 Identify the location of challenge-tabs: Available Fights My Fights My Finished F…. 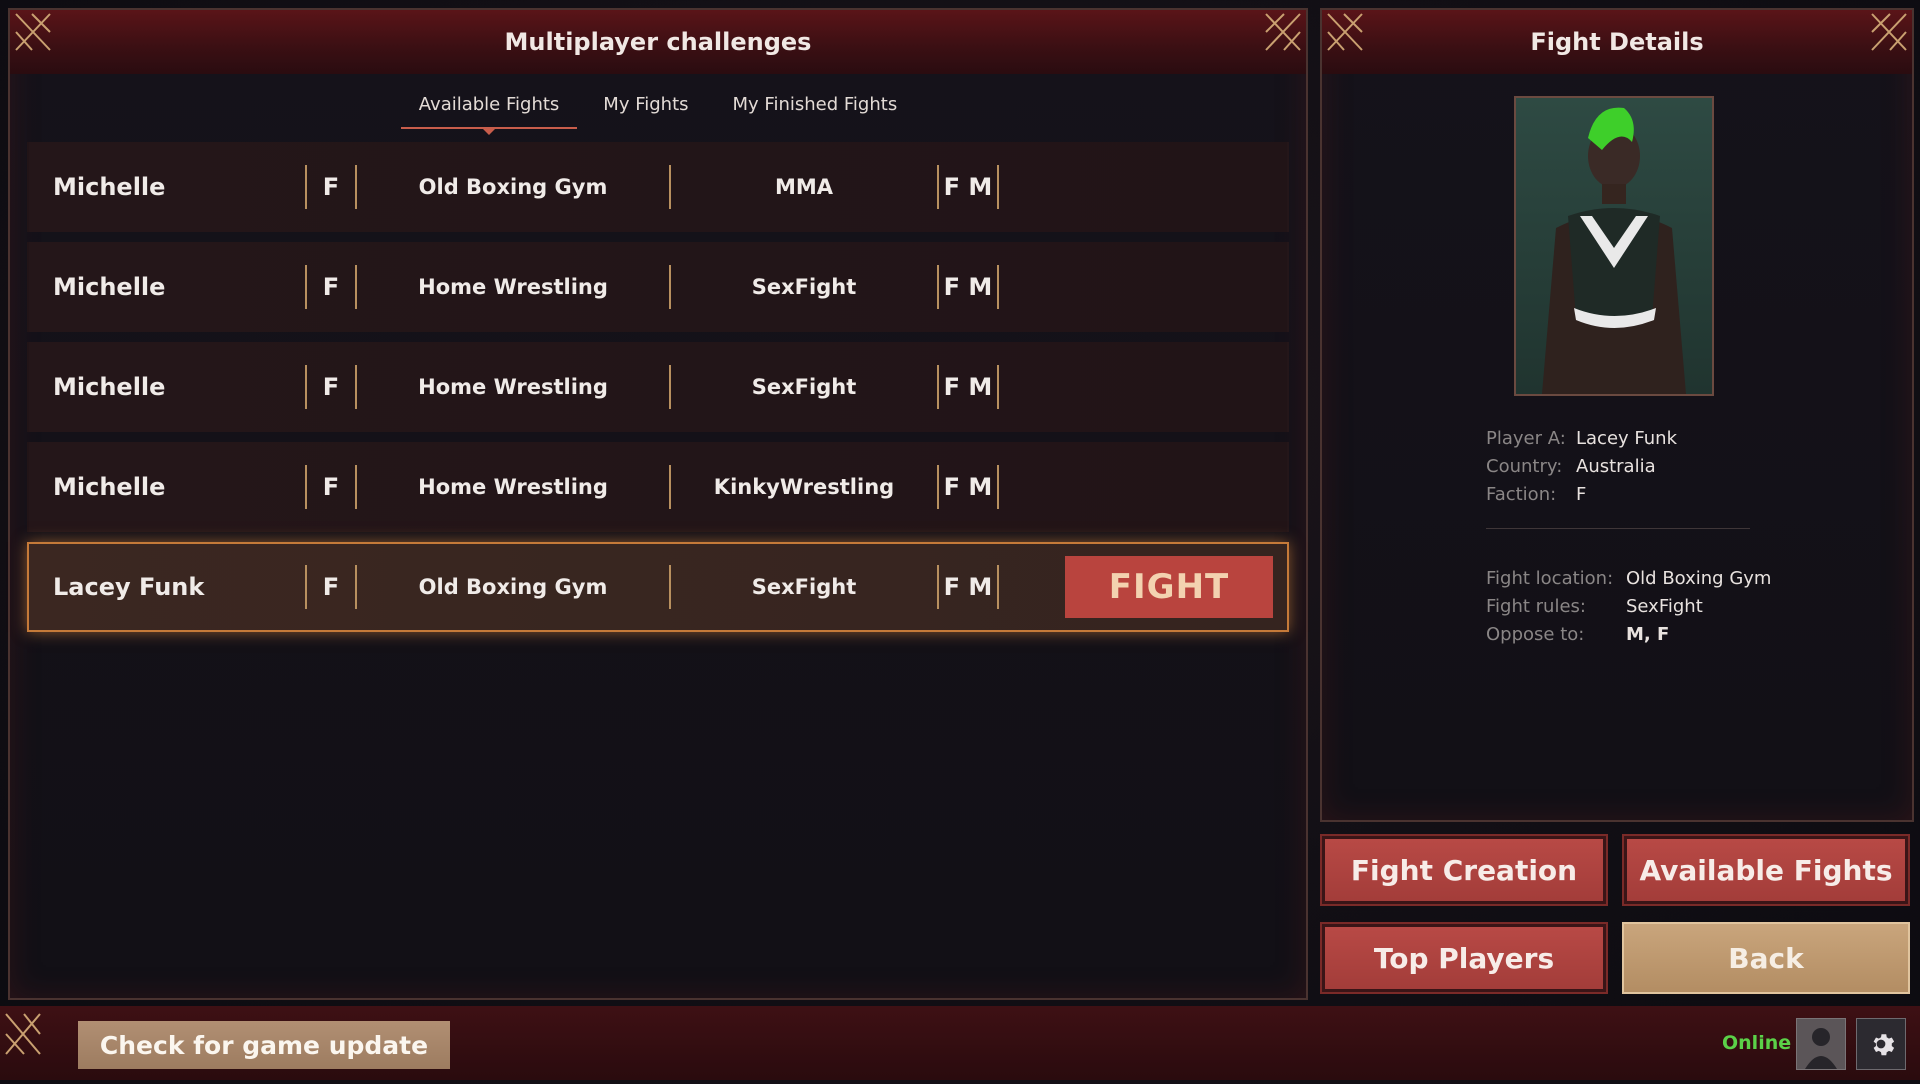
(658, 106).